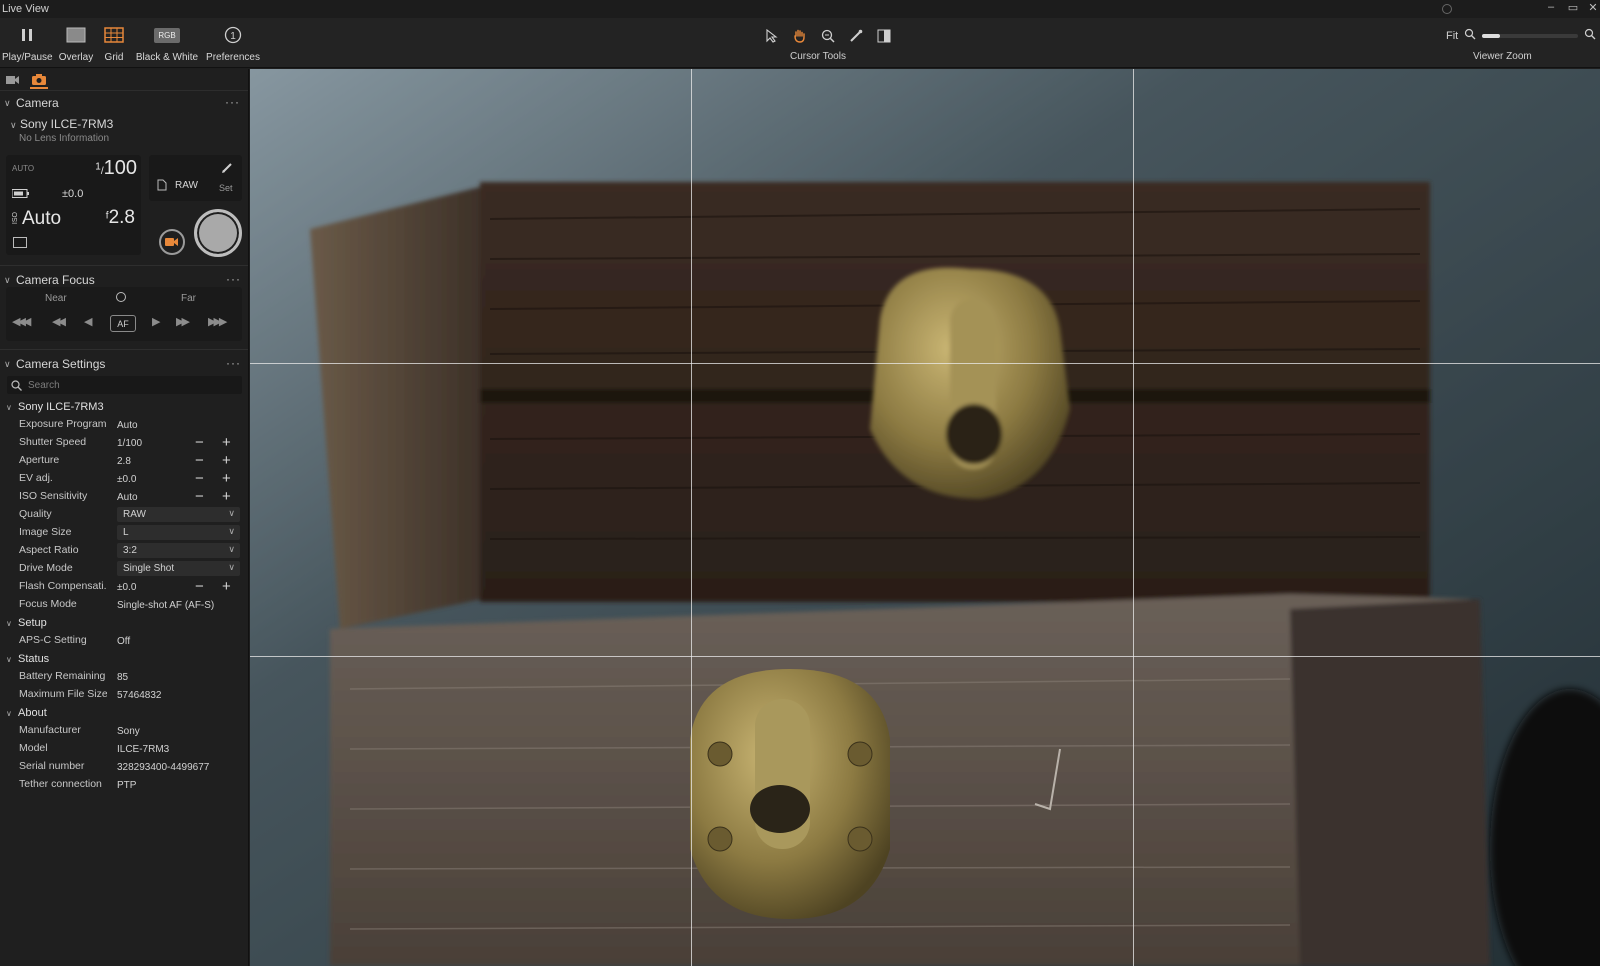 The height and width of the screenshot is (966, 1600). Describe the element at coordinates (53, 496) in the screenshot. I see `setting-label: ISO Sensitivity` at that location.